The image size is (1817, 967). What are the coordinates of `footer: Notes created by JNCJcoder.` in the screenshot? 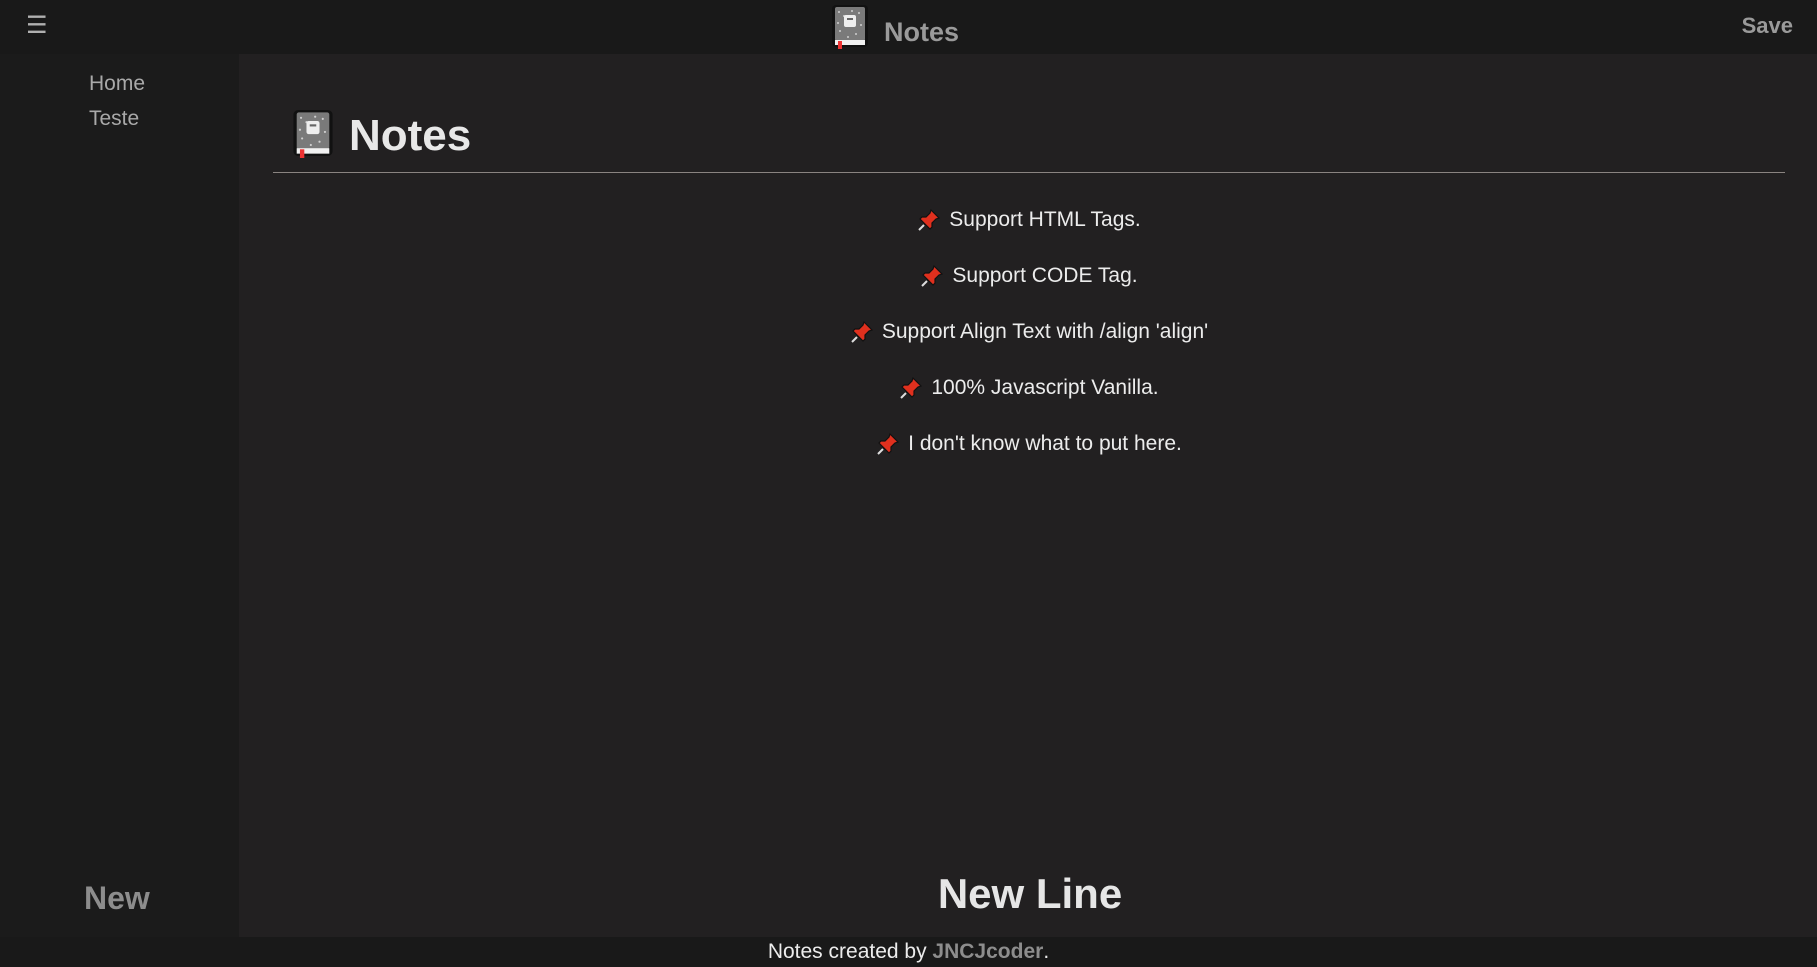 It's located at (908, 952).